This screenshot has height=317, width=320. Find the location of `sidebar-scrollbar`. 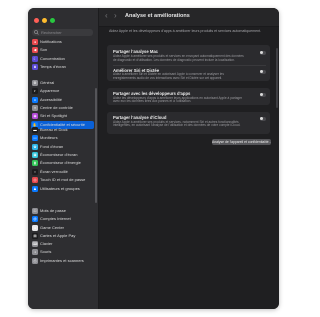

sidebar-scrollbar is located at coordinates (96, 145).